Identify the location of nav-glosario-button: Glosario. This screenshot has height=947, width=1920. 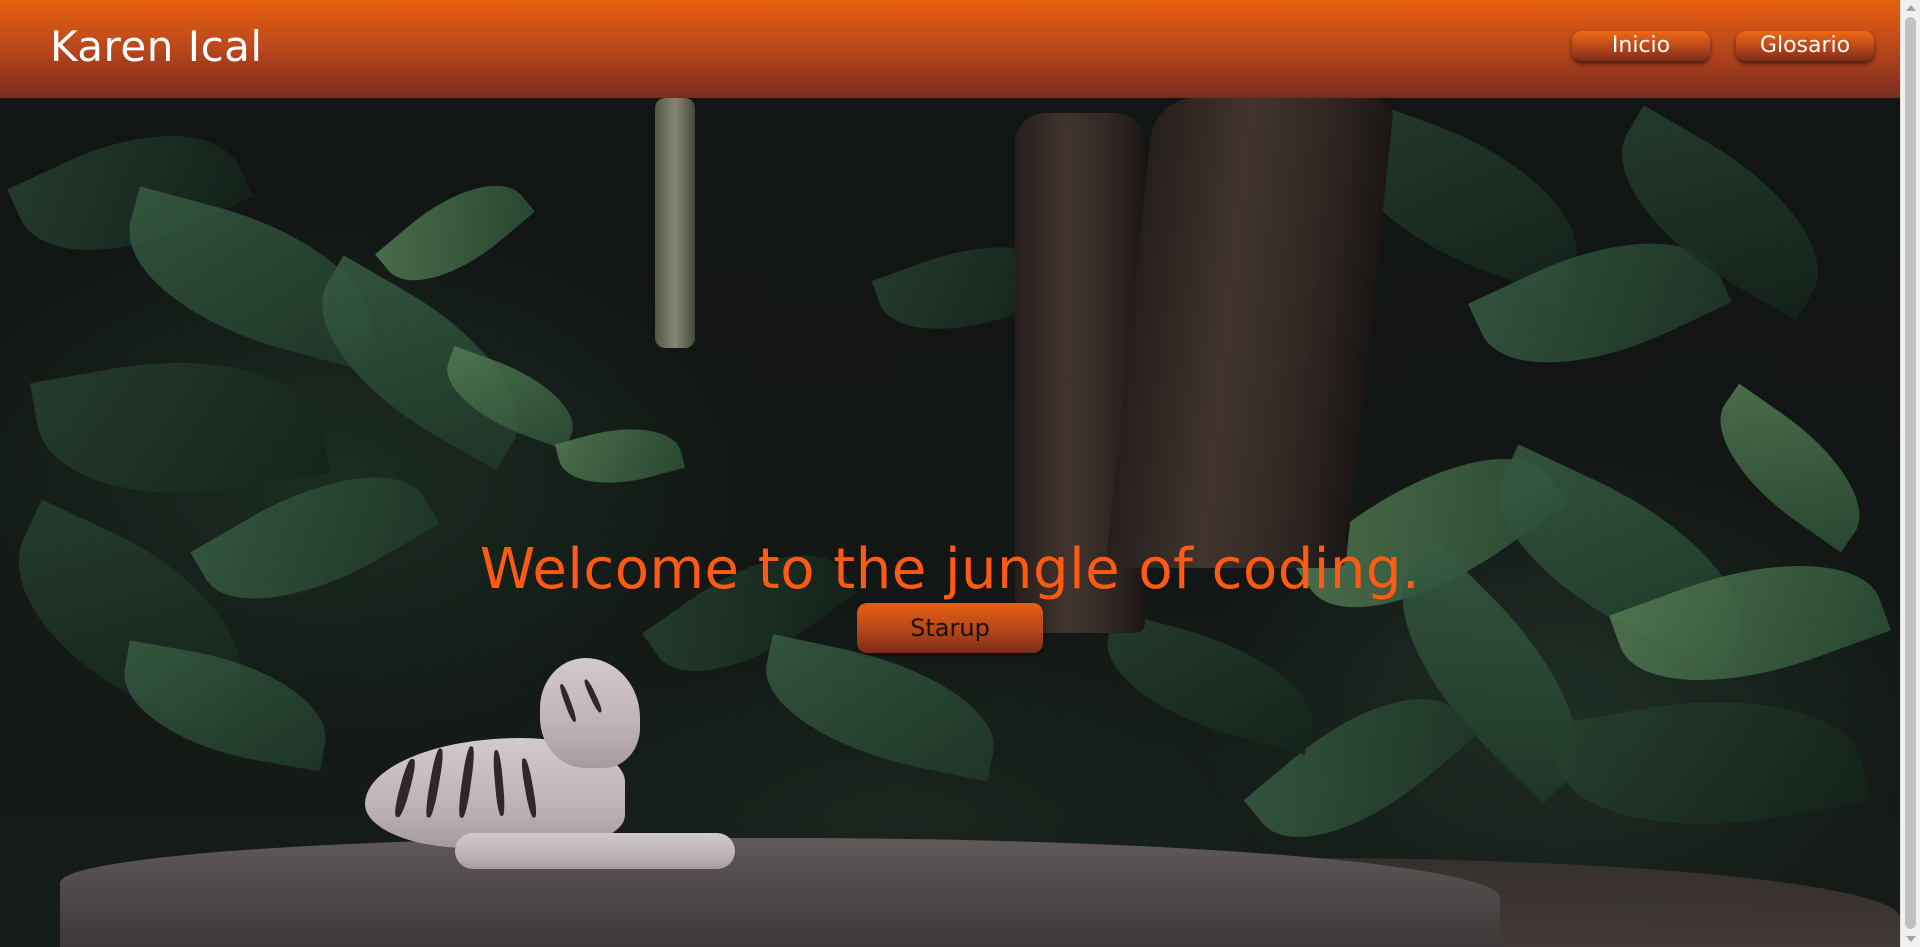
(1805, 46).